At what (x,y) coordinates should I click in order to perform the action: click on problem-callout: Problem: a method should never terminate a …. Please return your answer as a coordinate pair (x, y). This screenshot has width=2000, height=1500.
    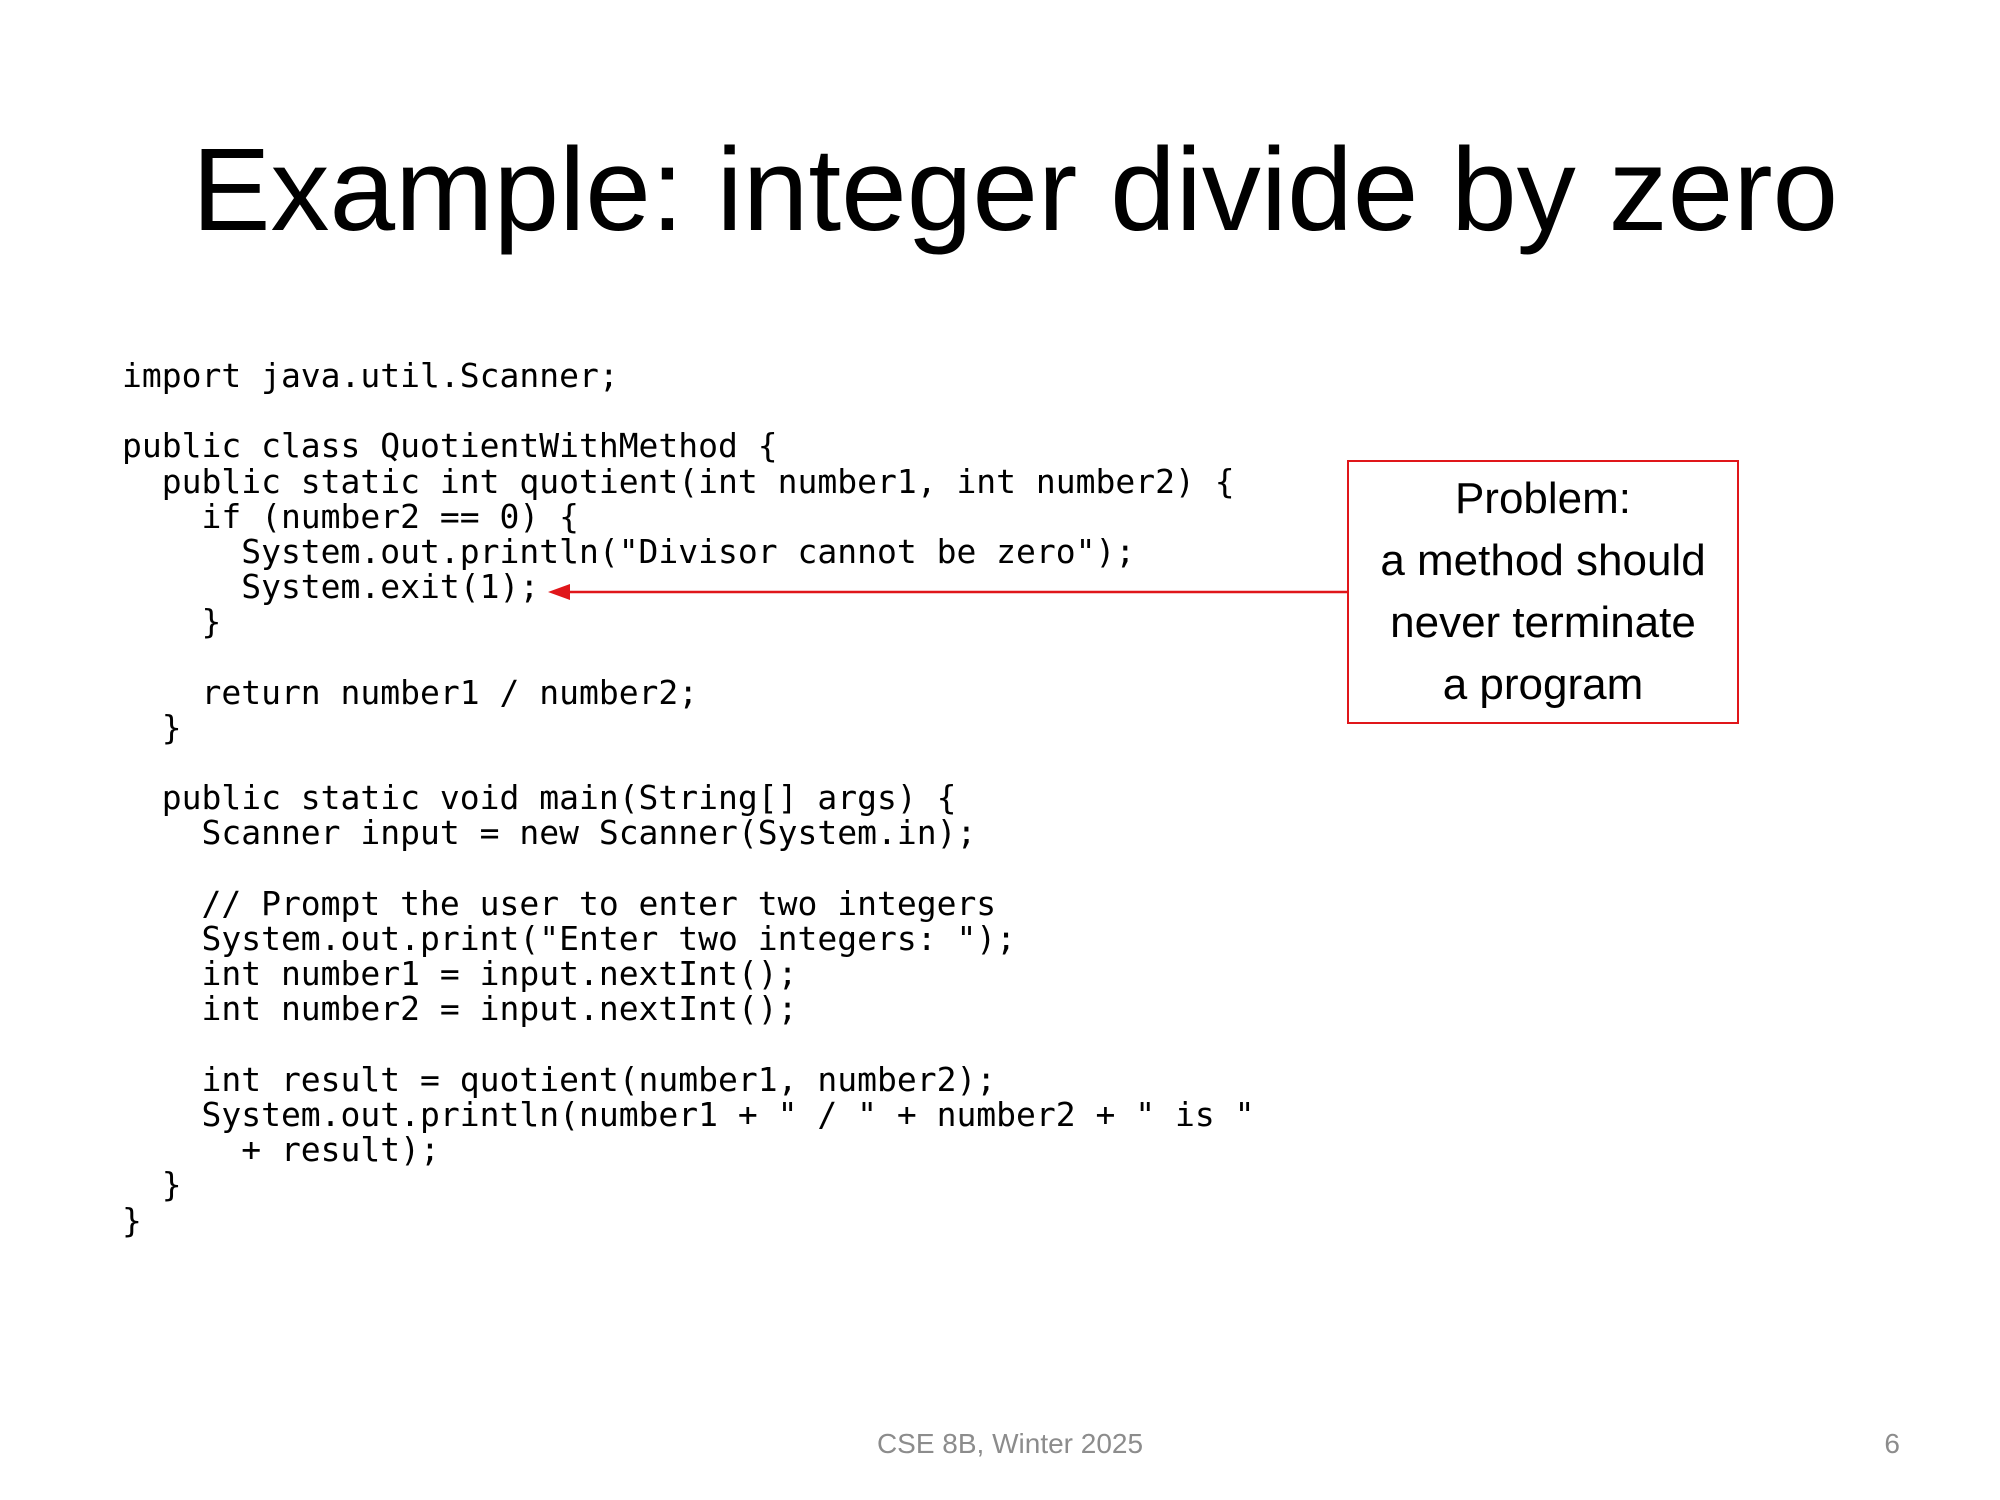
    Looking at the image, I should click on (1543, 592).